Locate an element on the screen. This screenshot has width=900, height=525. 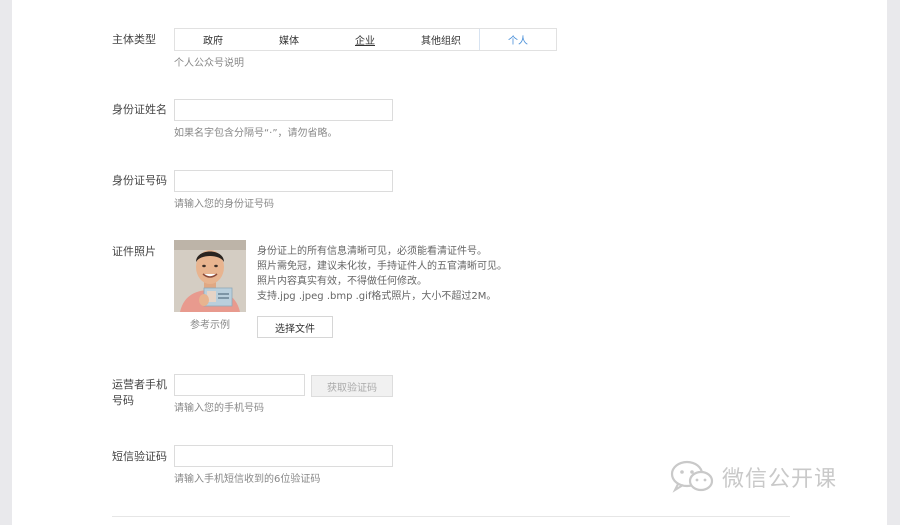
id-number-hint: 请输入您的身份证号码 is located at coordinates (224, 204).